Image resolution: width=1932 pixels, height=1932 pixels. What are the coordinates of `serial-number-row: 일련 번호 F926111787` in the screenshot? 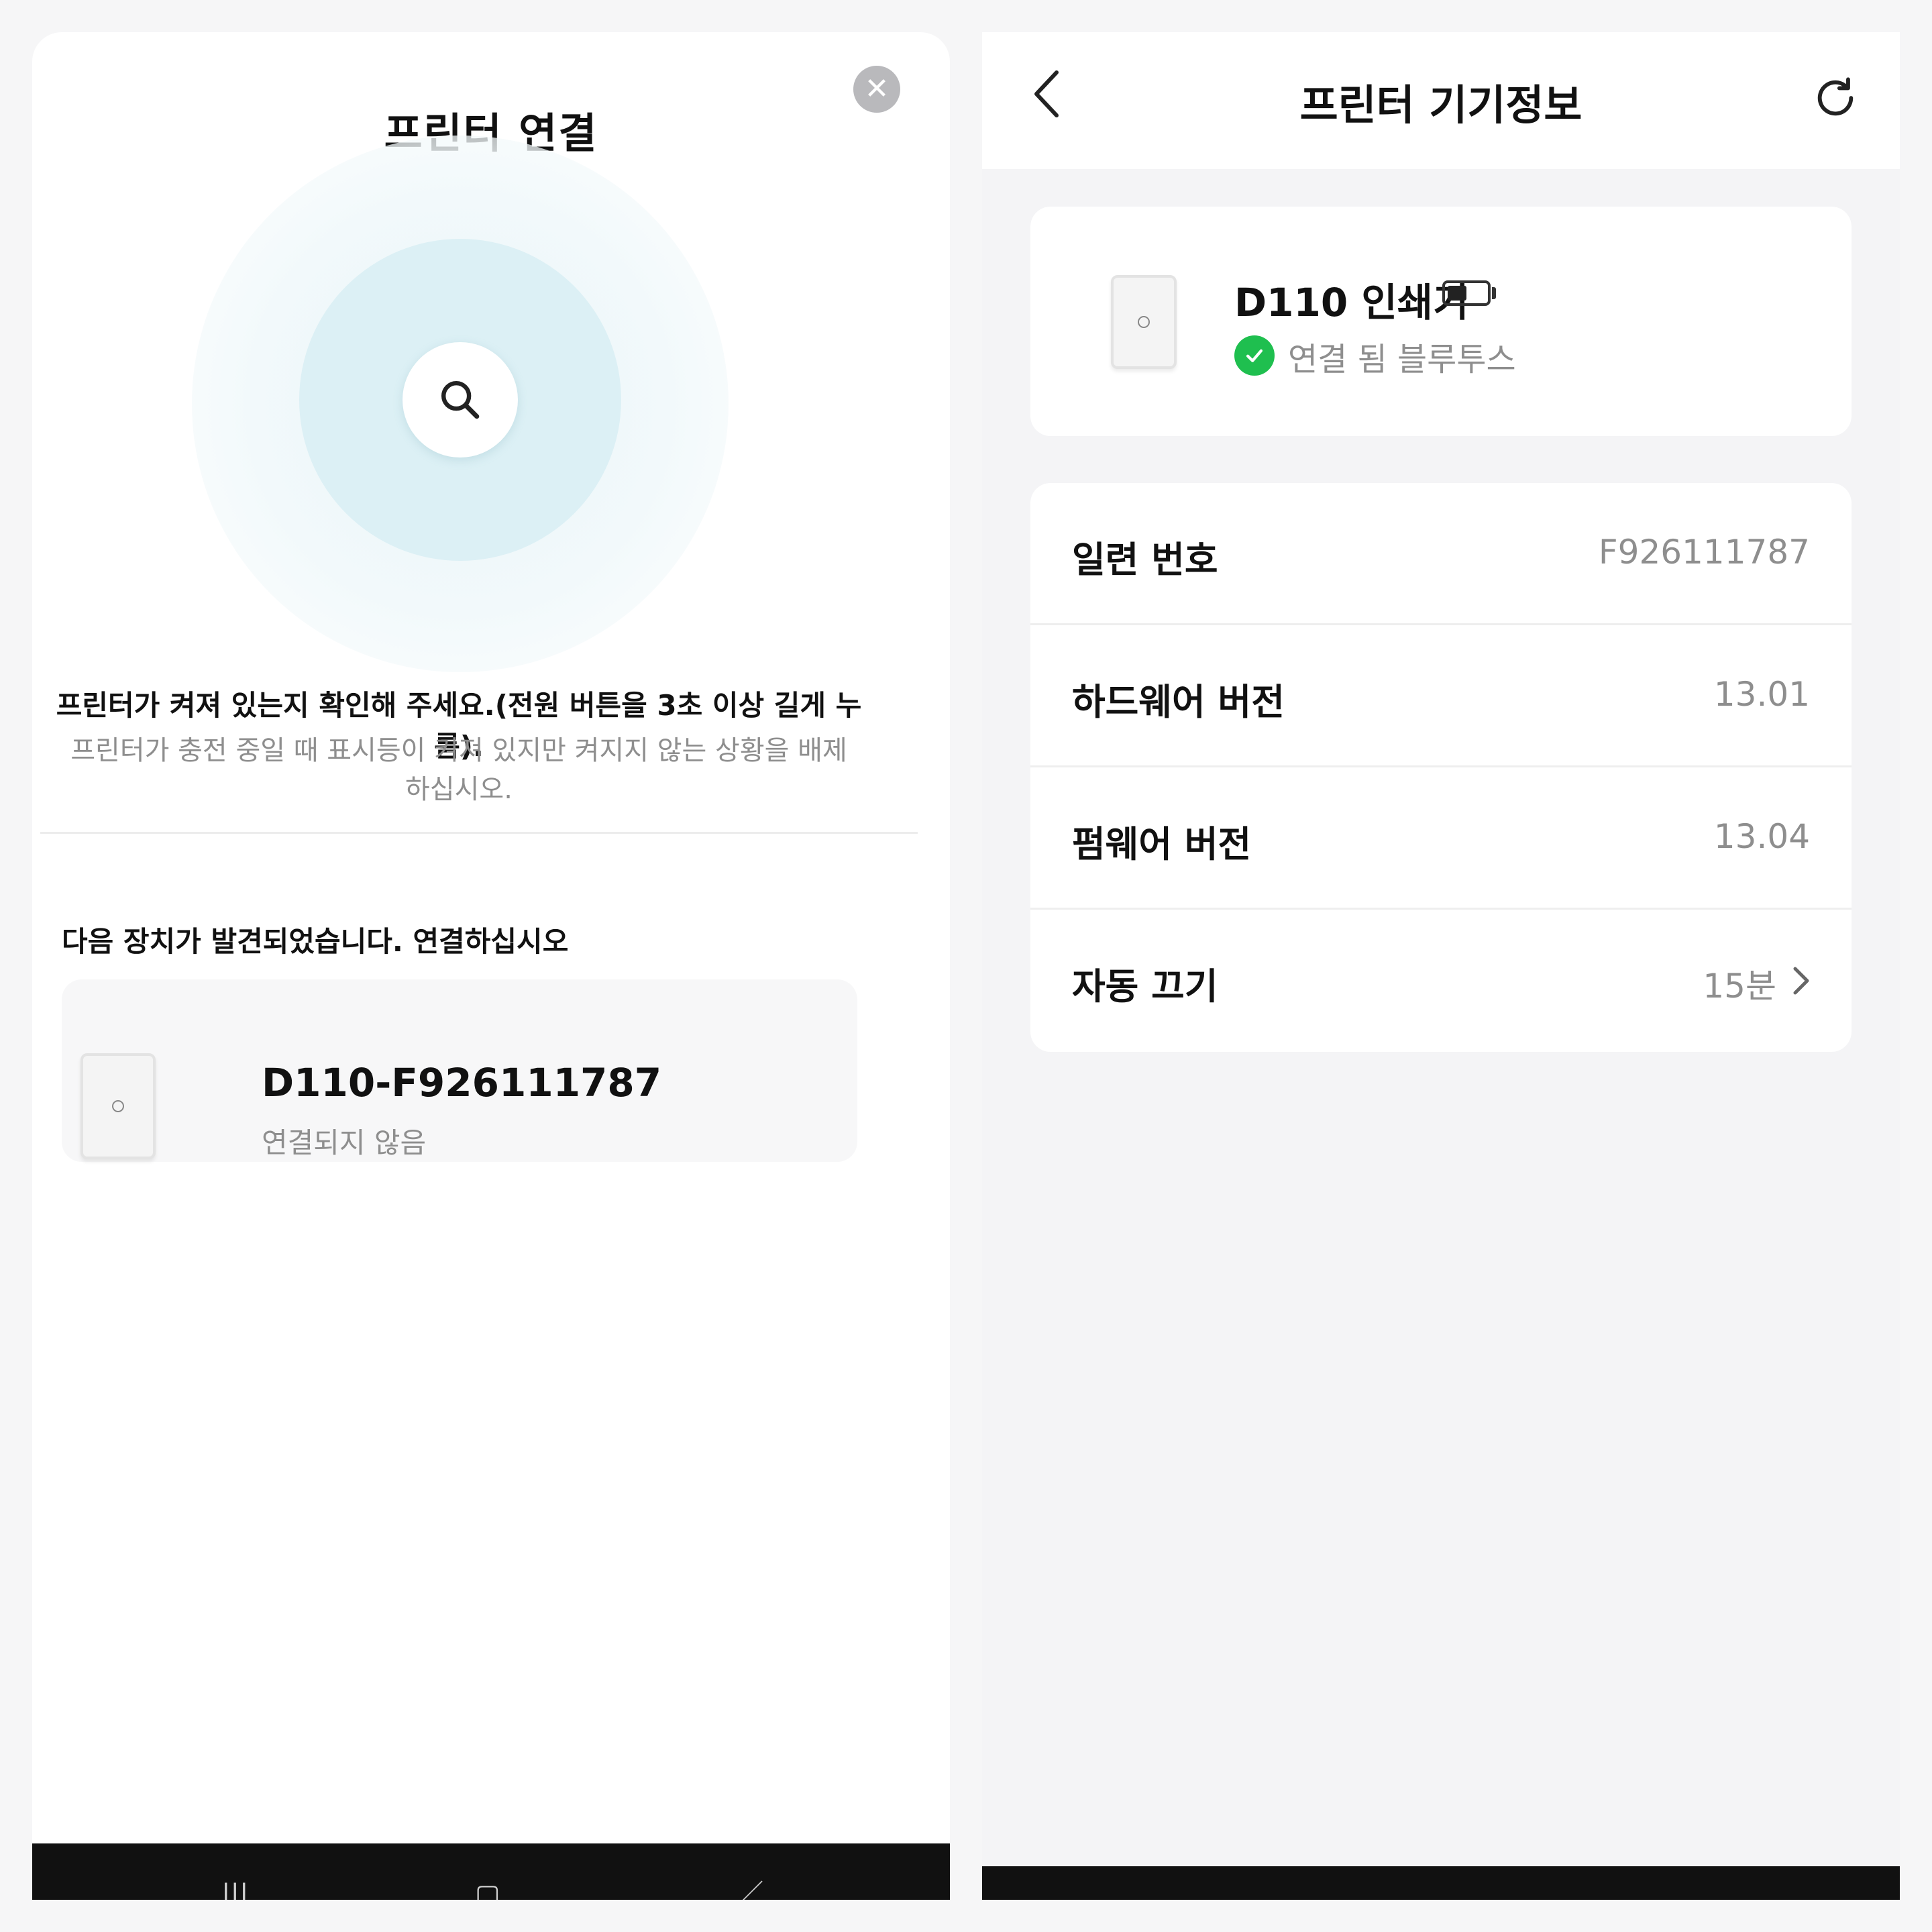 It's located at (1440, 554).